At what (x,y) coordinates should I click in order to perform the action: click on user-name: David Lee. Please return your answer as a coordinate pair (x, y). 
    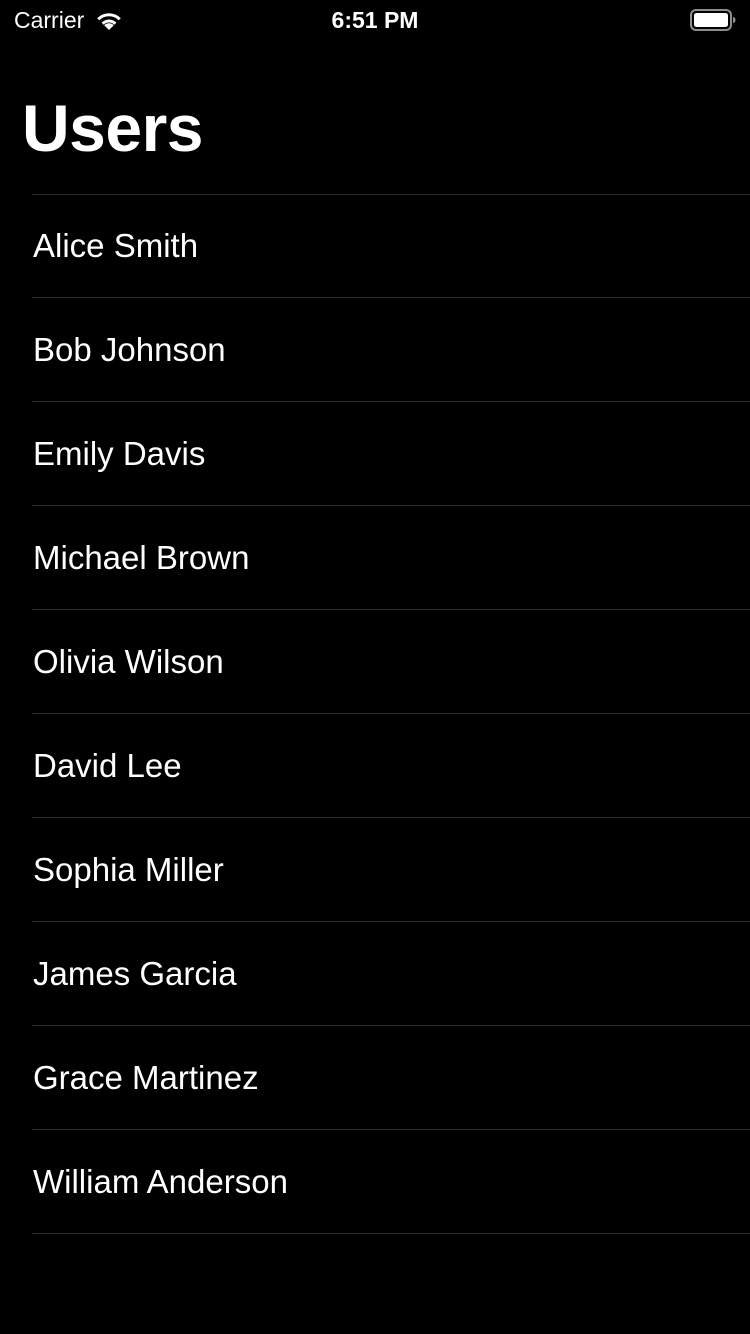
    Looking at the image, I should click on (107, 765).